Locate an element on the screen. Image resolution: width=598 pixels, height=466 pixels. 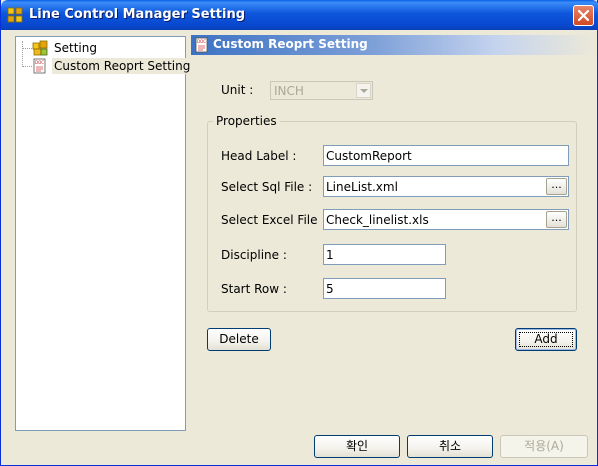
head-label-field is located at coordinates (446, 155).